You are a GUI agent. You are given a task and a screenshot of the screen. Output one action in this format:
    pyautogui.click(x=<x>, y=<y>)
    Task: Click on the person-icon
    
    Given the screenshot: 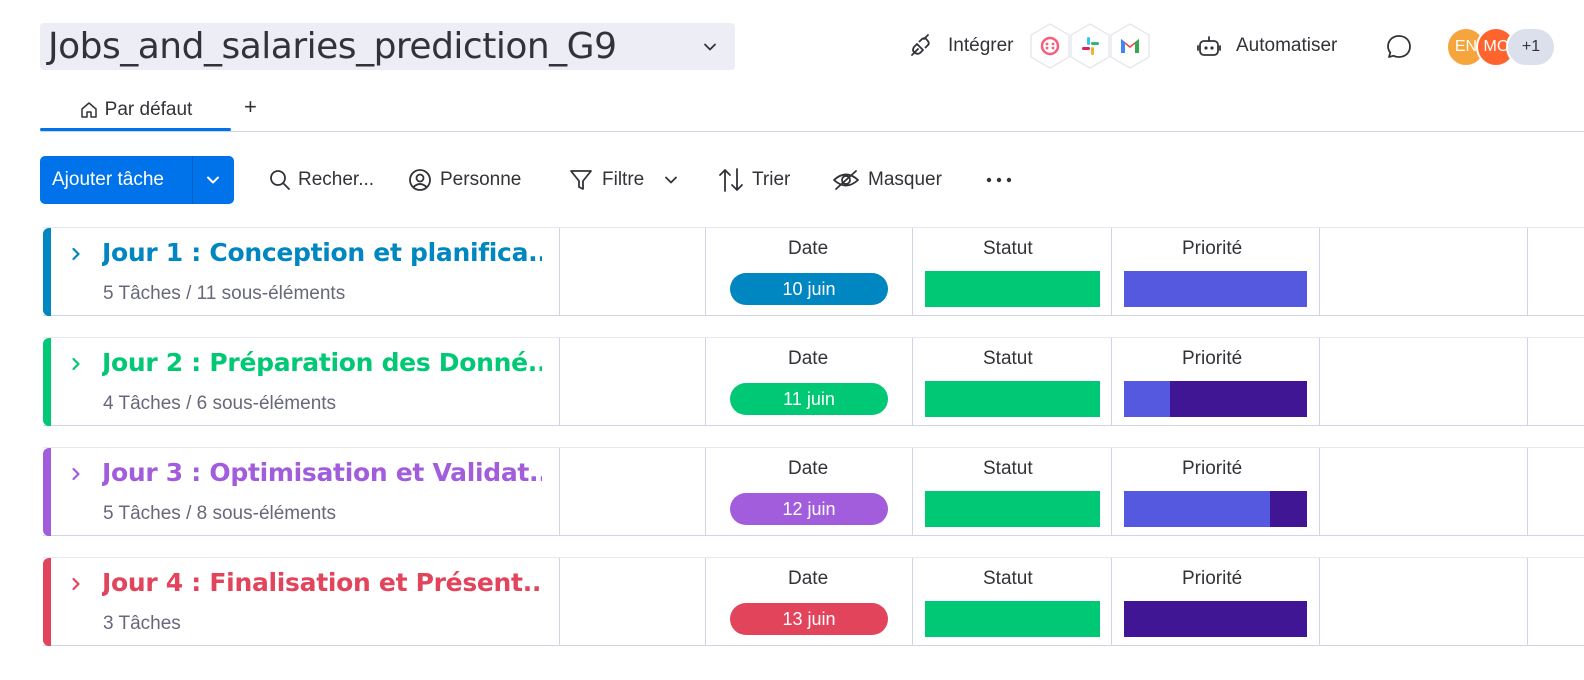 What is the action you would take?
    pyautogui.click(x=420, y=180)
    